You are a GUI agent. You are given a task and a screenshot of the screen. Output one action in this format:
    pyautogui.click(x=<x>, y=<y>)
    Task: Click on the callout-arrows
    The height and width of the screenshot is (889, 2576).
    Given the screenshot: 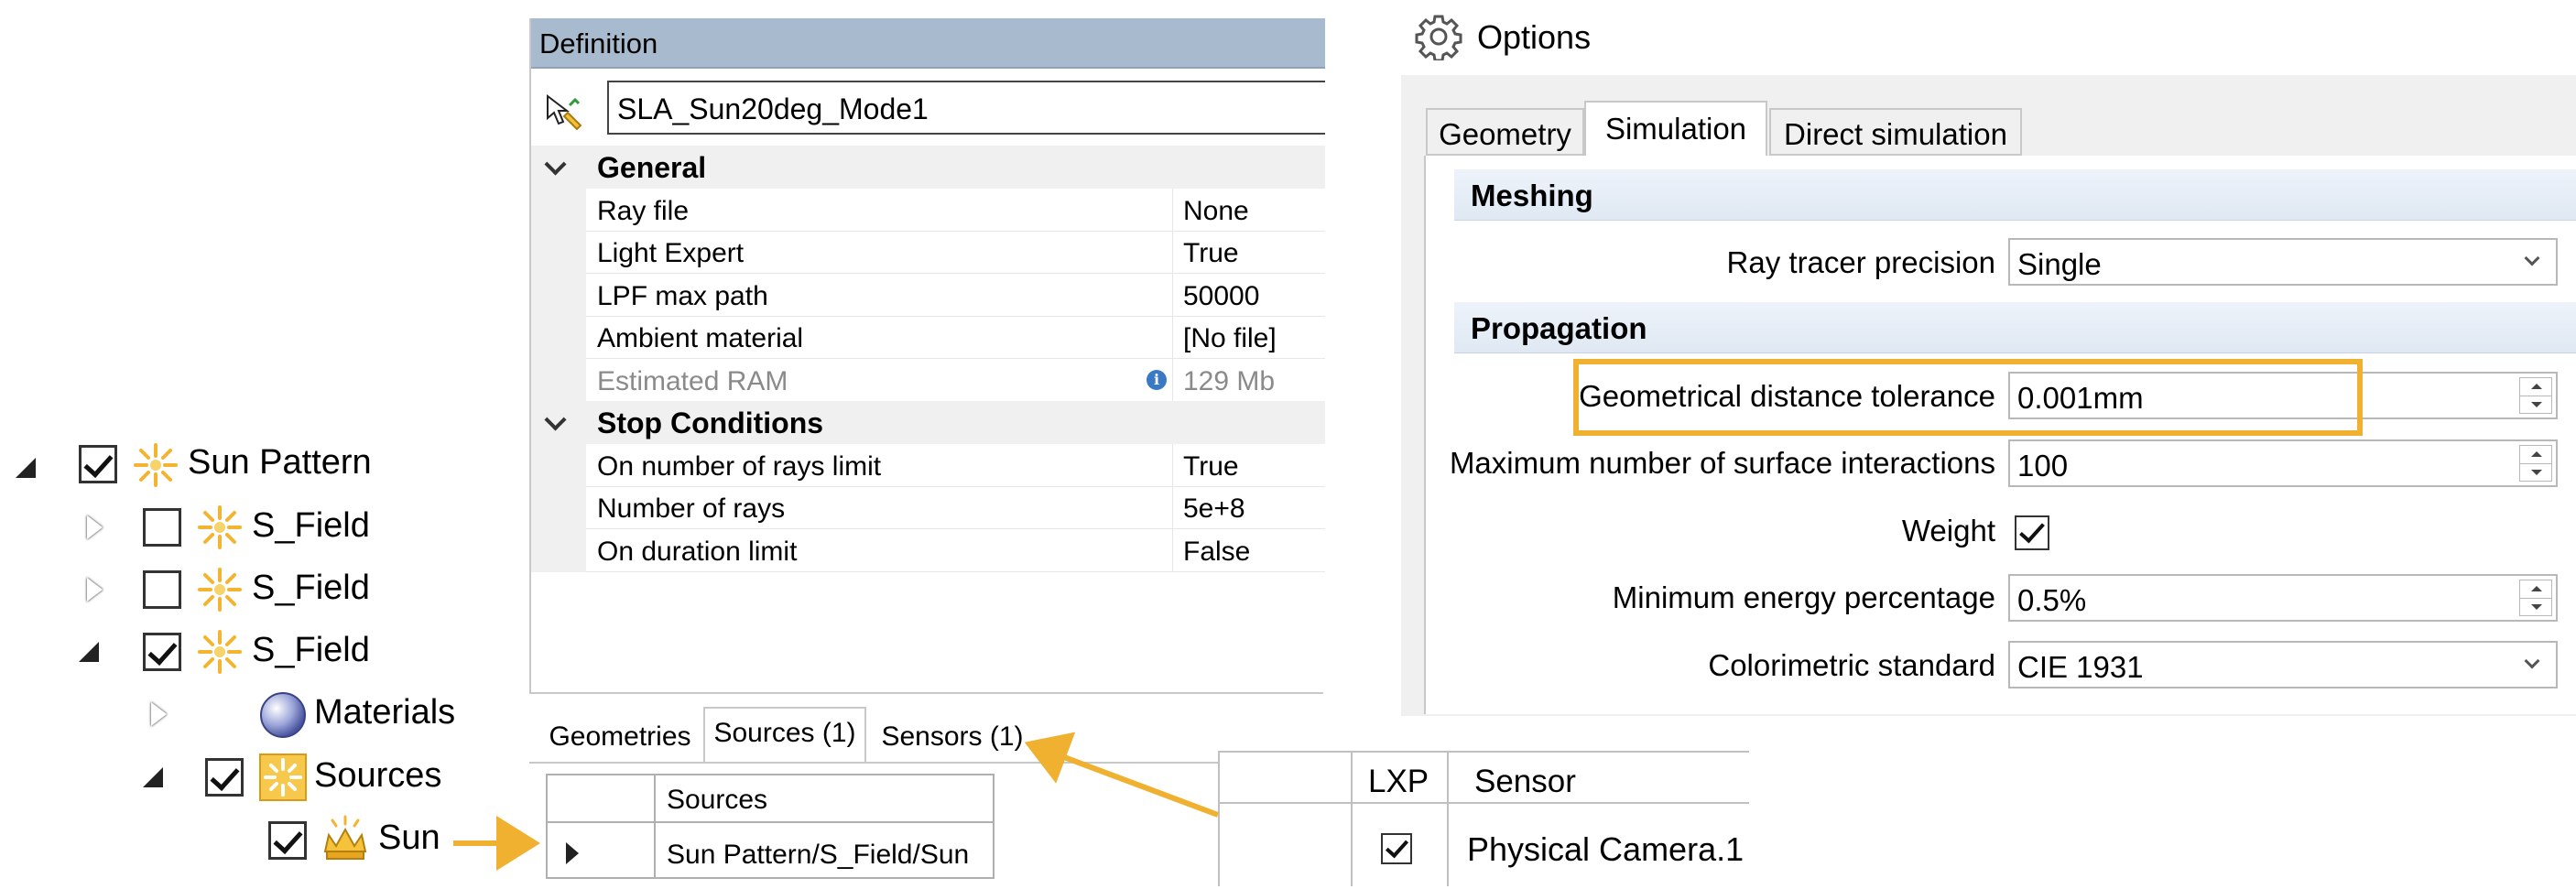 What is the action you would take?
    pyautogui.click(x=836, y=801)
    